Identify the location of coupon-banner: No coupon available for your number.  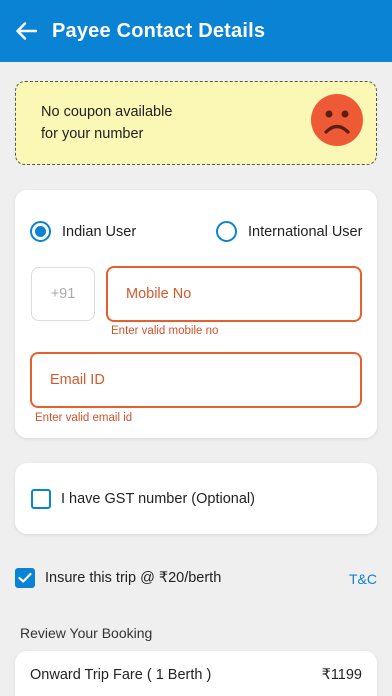
(196, 123).